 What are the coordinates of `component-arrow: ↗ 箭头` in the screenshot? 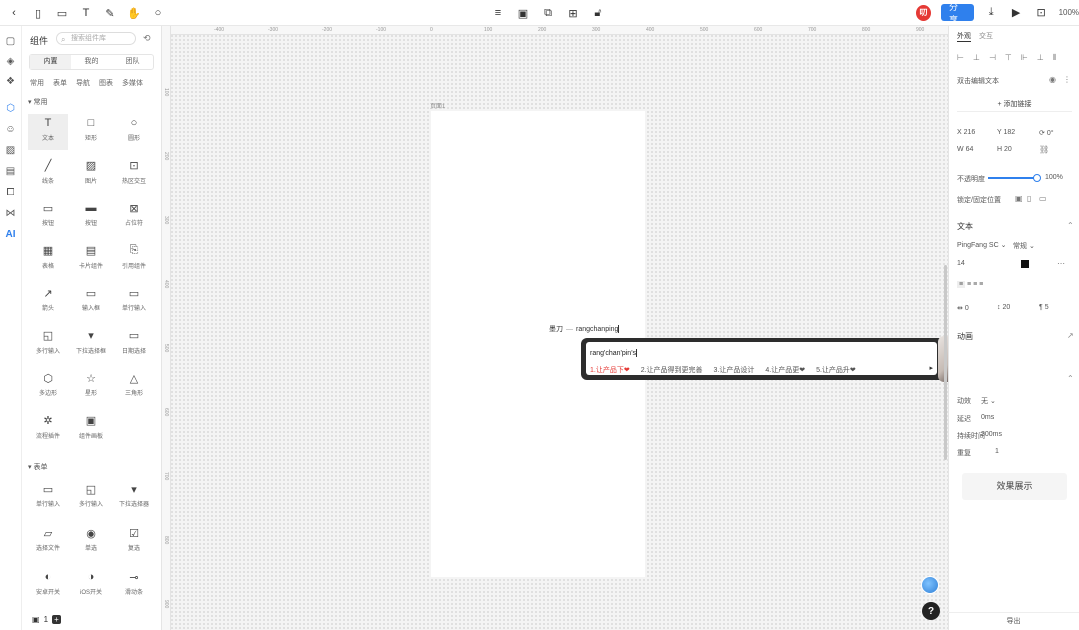 It's located at (48, 302).